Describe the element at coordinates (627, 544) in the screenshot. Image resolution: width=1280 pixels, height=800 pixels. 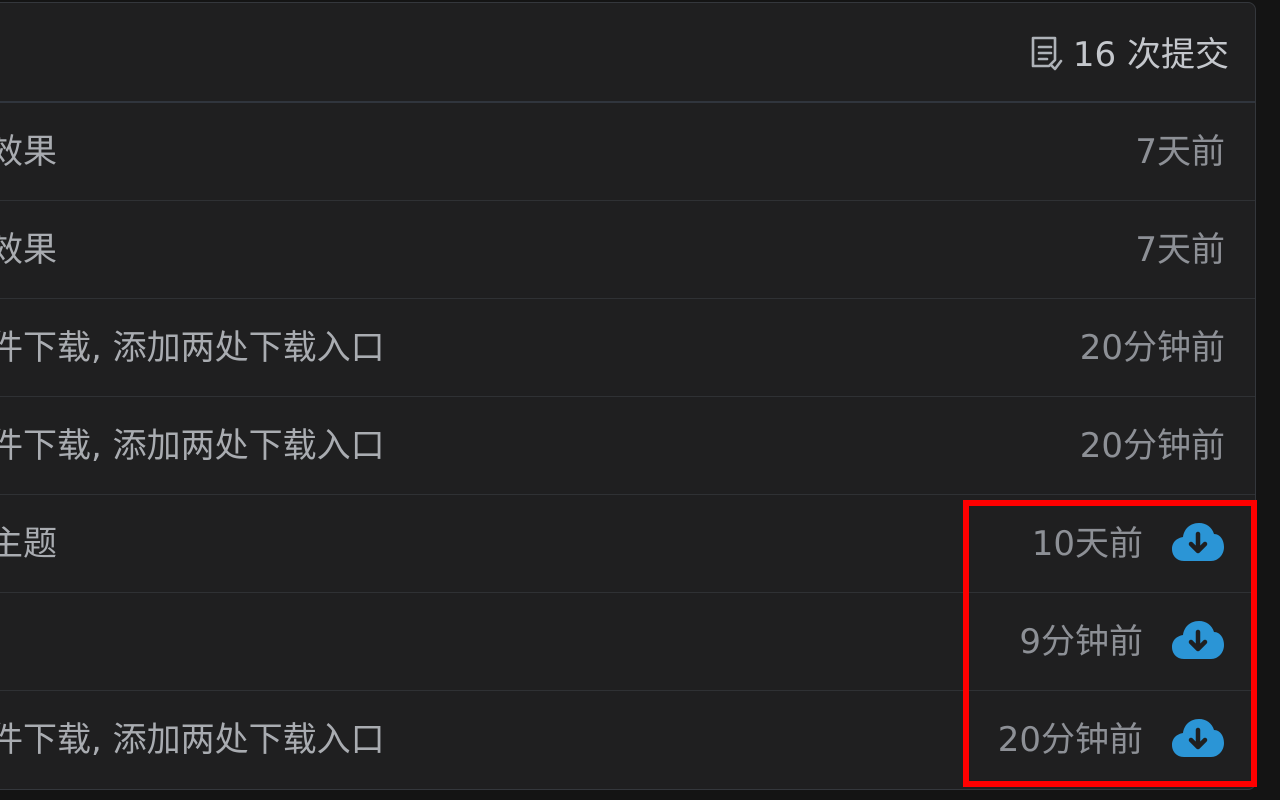
I see `table-row: 主题 10天前` at that location.